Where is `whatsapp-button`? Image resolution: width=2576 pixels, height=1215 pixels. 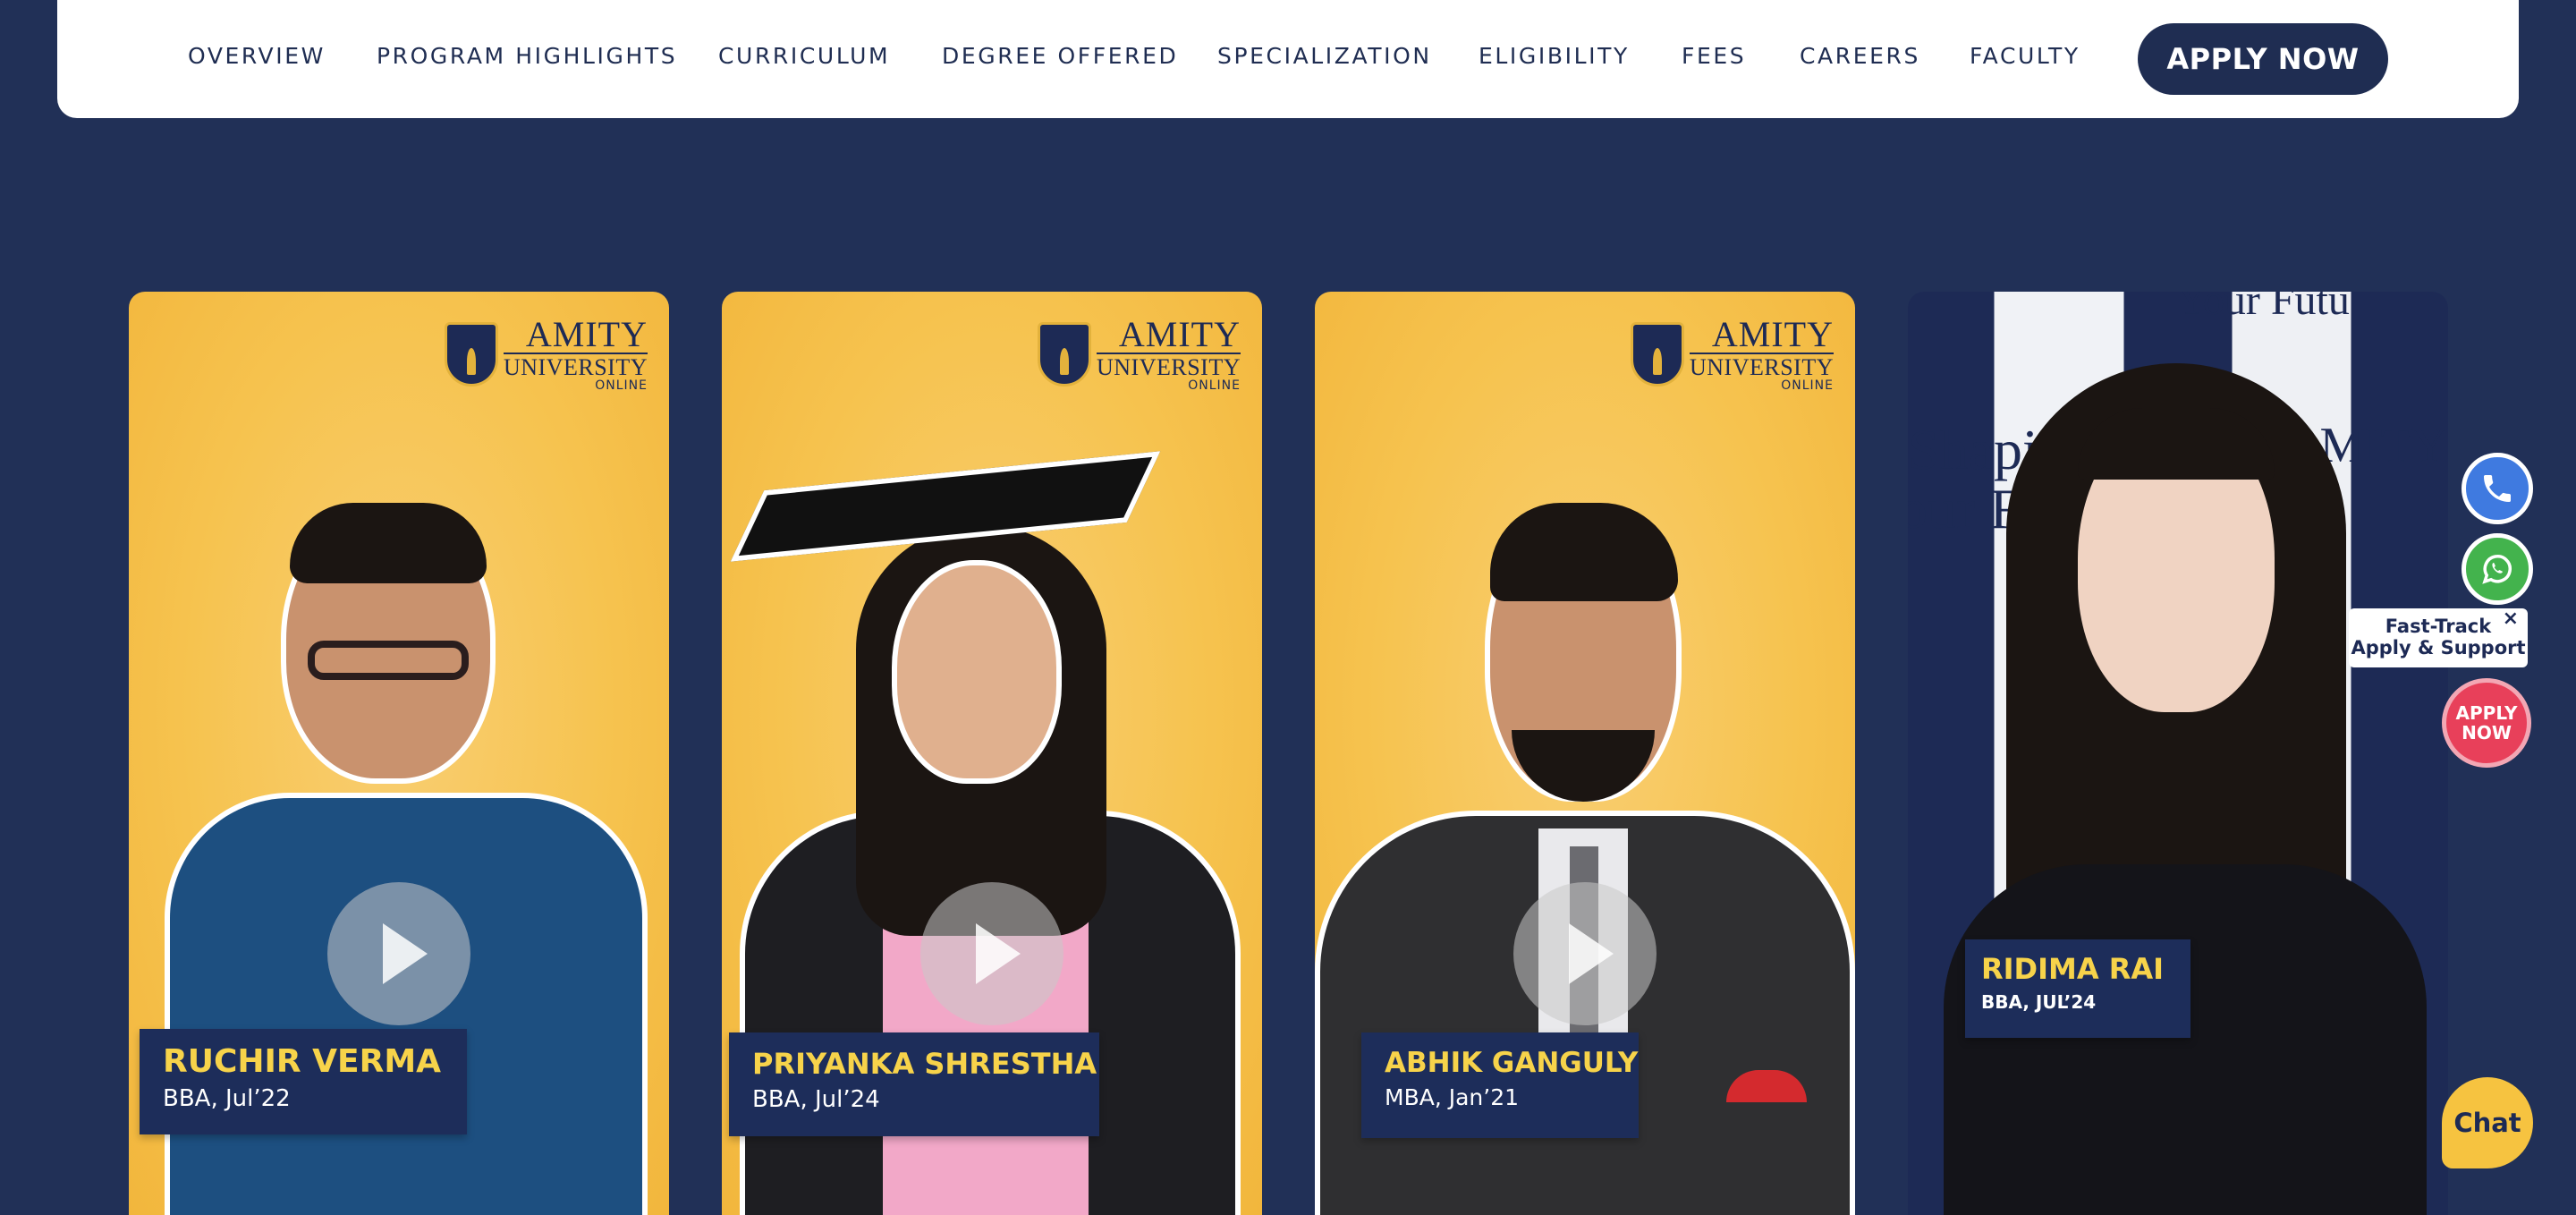 whatsapp-button is located at coordinates (2497, 569).